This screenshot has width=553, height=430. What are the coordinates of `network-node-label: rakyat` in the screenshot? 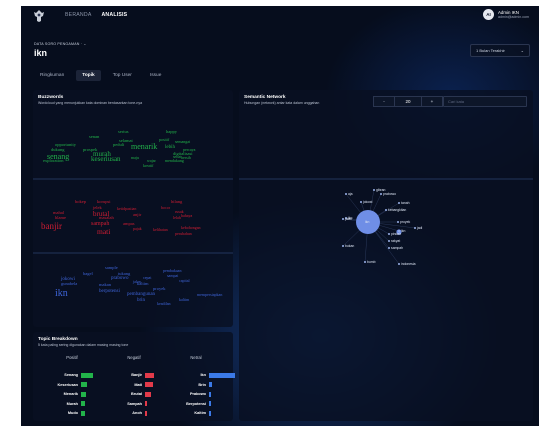 It's located at (395, 241).